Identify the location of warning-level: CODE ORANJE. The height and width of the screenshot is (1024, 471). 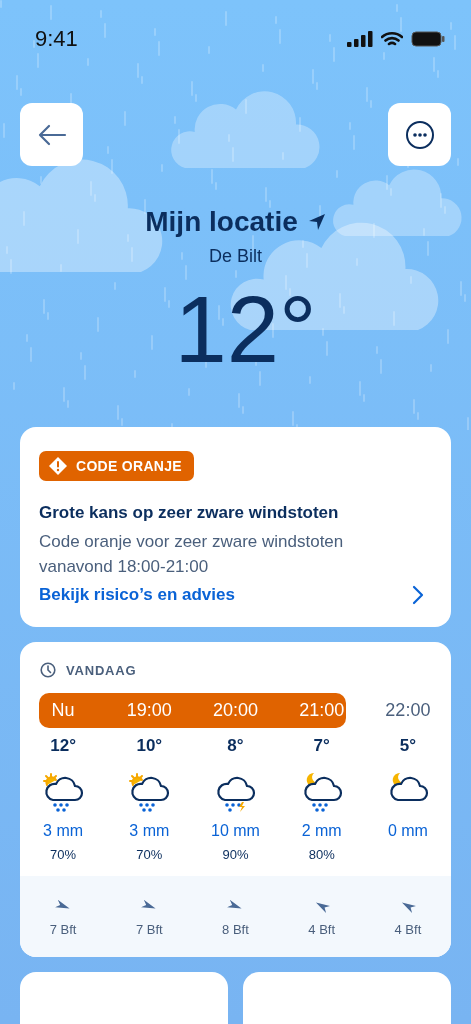
(129, 466).